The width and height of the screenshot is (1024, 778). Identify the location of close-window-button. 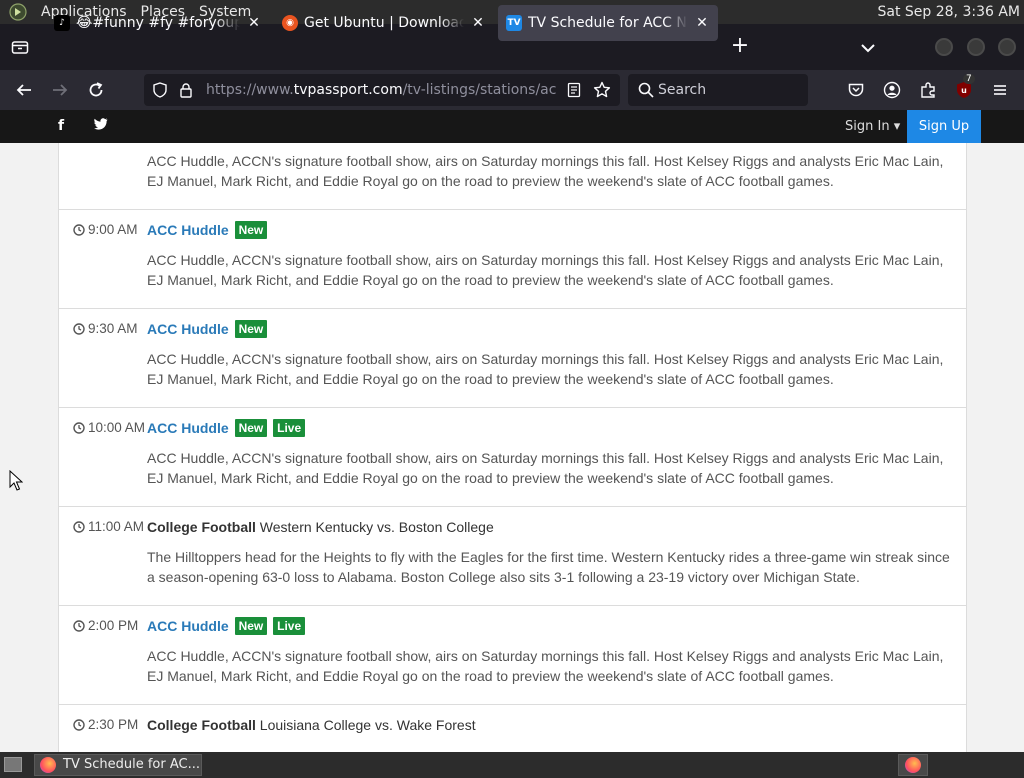
(1007, 47).